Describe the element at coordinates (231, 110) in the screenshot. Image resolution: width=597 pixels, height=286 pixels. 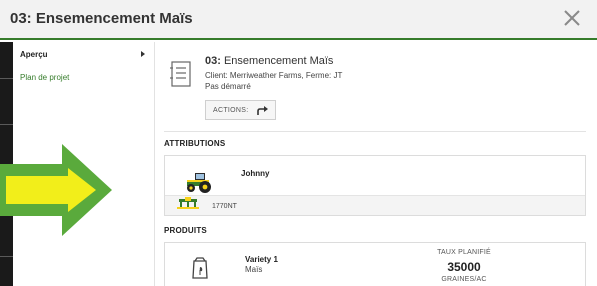
I see `actions-label: ACTIONS:` at that location.